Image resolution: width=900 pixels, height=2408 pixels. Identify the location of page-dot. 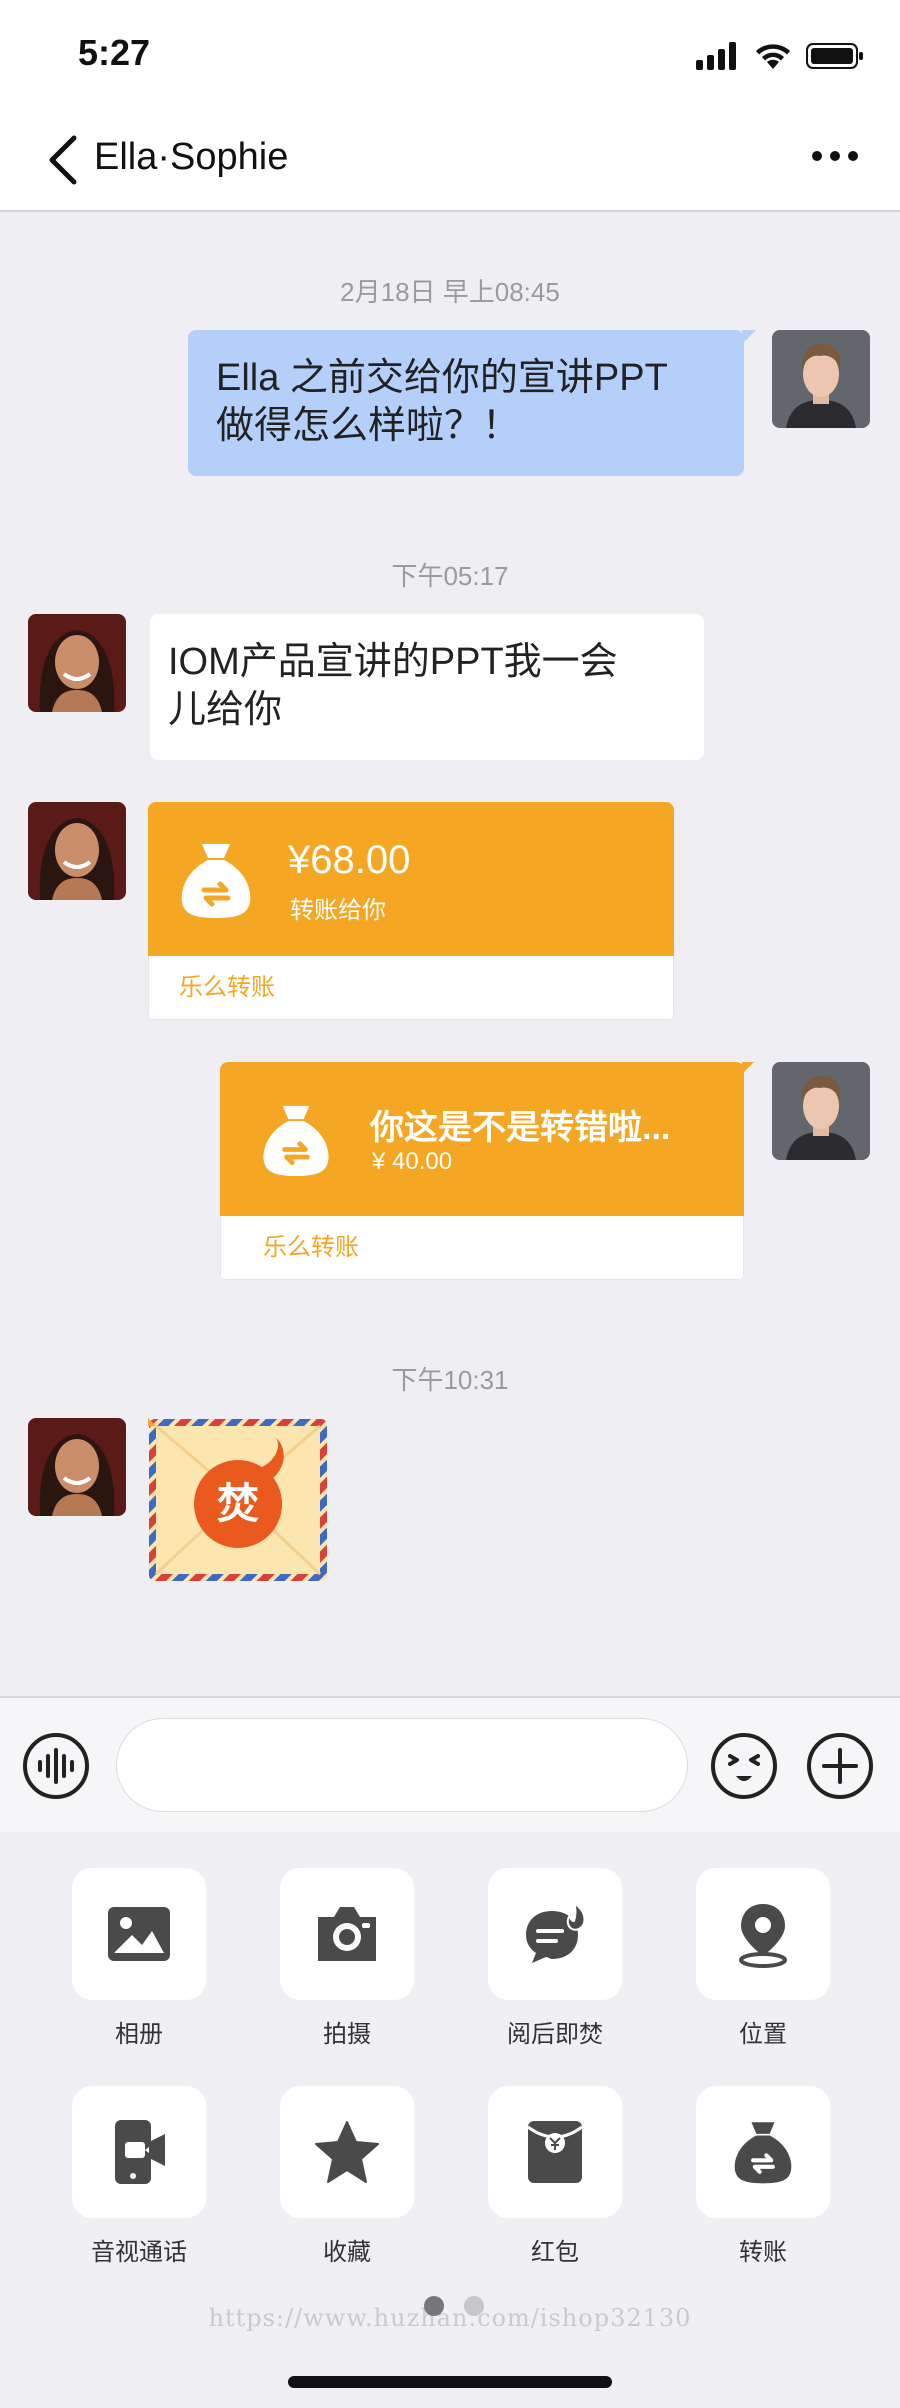
(474, 2306).